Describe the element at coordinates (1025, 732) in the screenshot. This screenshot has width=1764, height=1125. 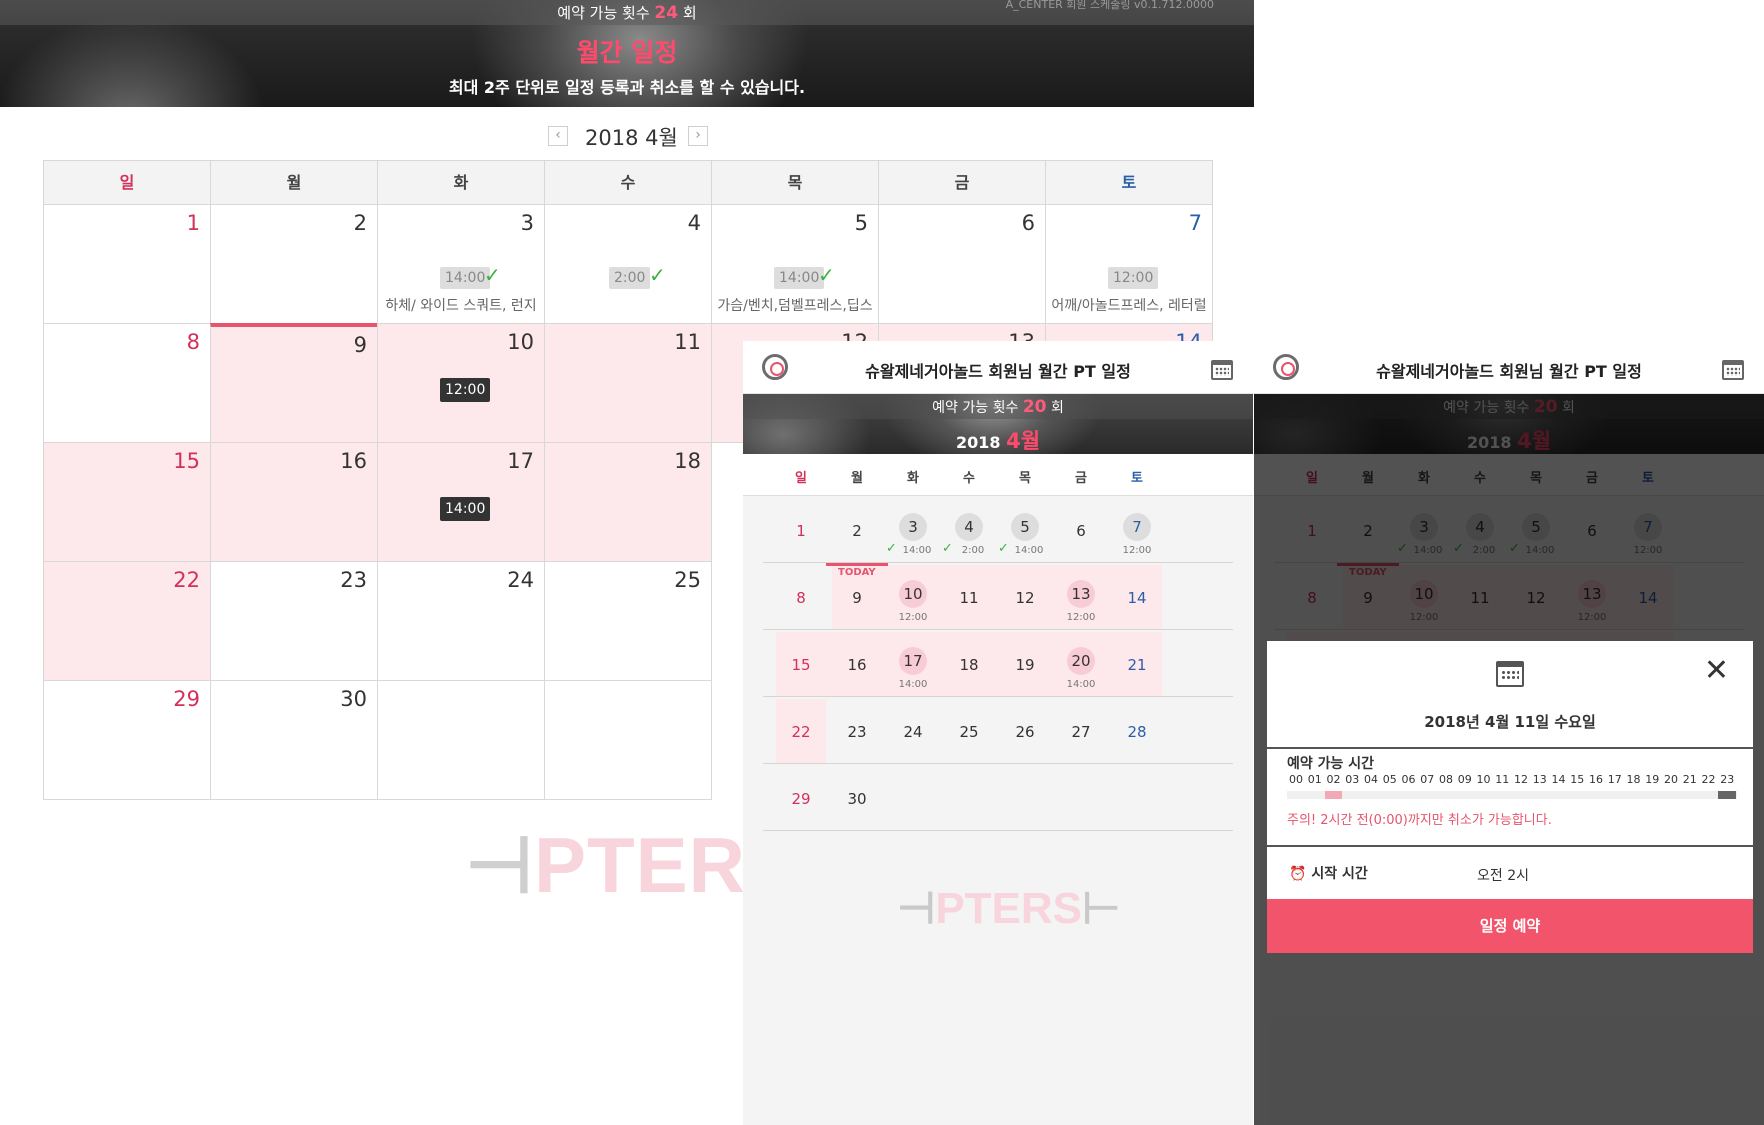
I see `mobile-day-26: 26` at that location.